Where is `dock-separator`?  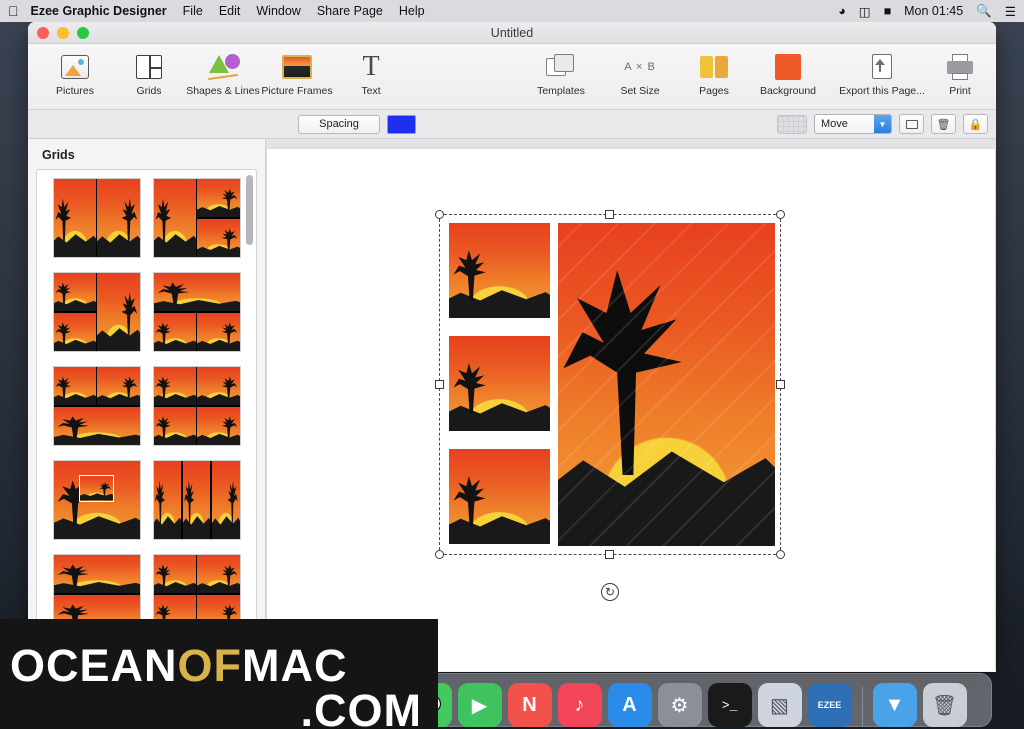
dock-separator is located at coordinates (862, 707).